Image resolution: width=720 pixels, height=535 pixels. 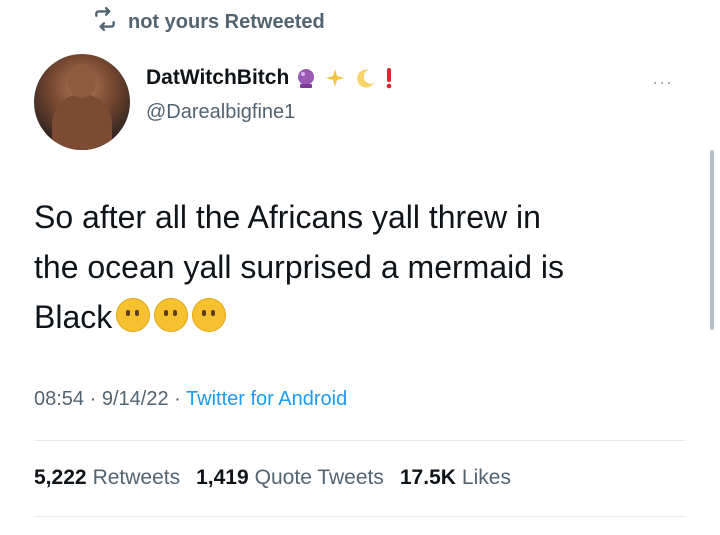 I want to click on avatar-figure-body, so click(x=82, y=122).